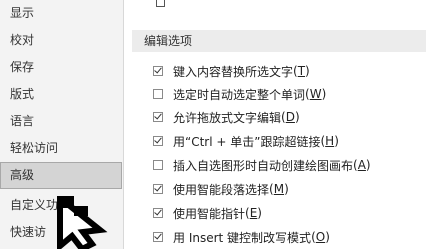  I want to click on option-label: 允许拖放式文字编辑, so click(227, 117).